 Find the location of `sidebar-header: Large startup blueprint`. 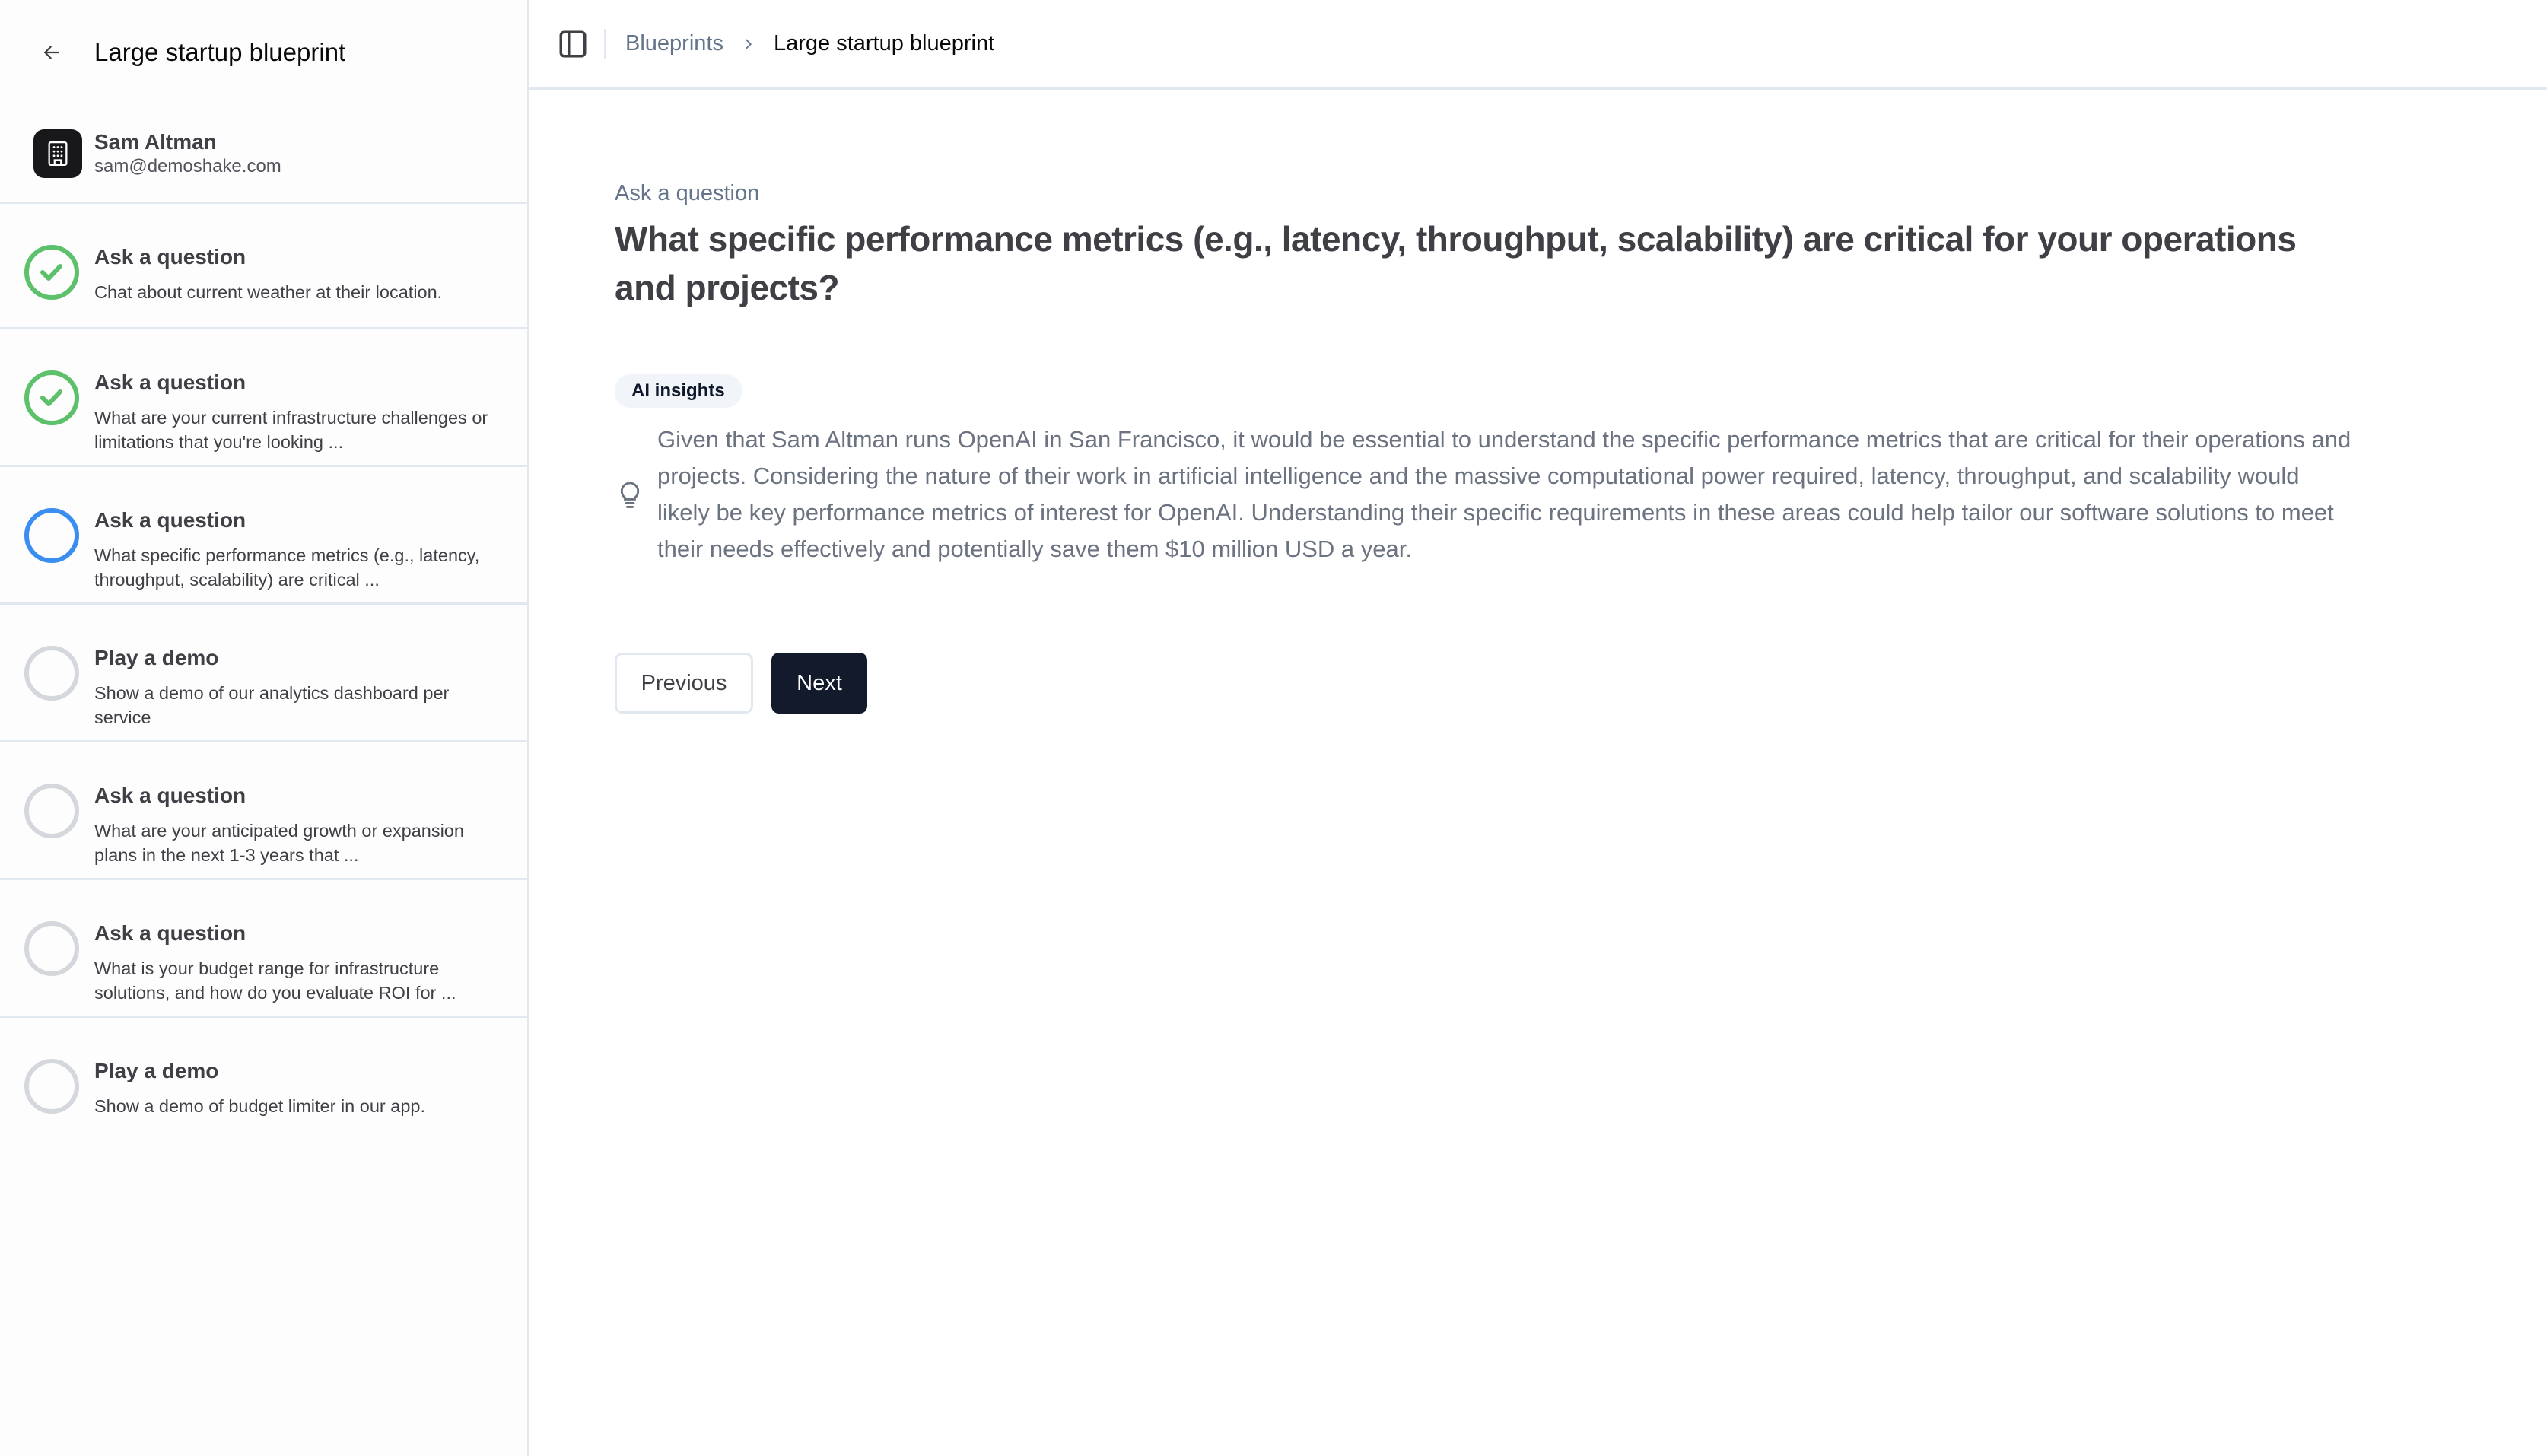

sidebar-header: Large startup blueprint is located at coordinates (263, 52).